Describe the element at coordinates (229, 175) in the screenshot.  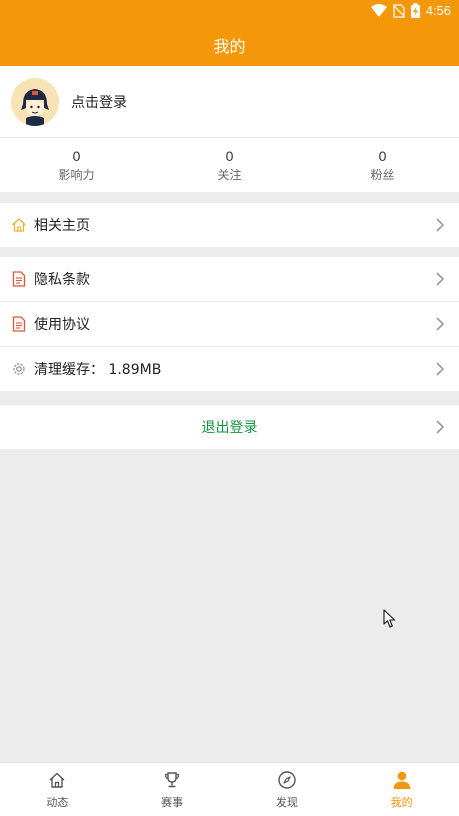
I see `stat-label: 关注` at that location.